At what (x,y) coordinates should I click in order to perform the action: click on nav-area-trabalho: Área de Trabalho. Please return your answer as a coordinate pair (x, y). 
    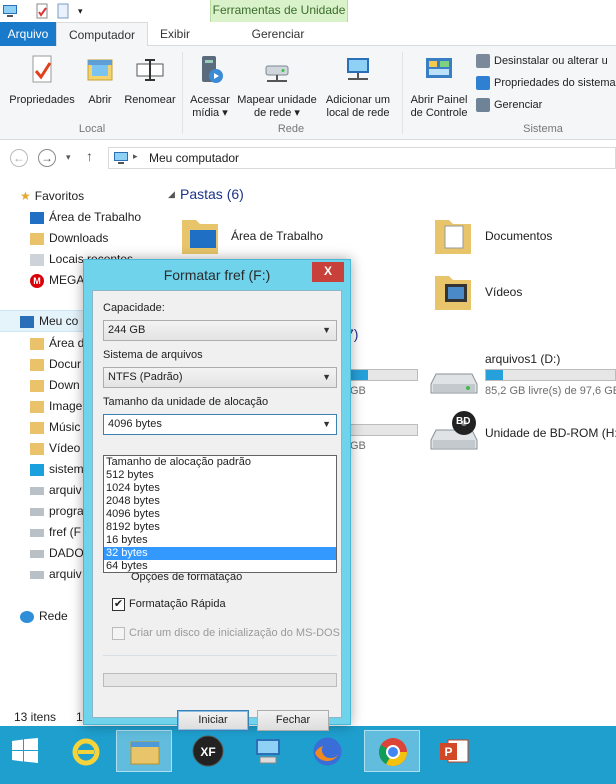
    Looking at the image, I should click on (85, 217).